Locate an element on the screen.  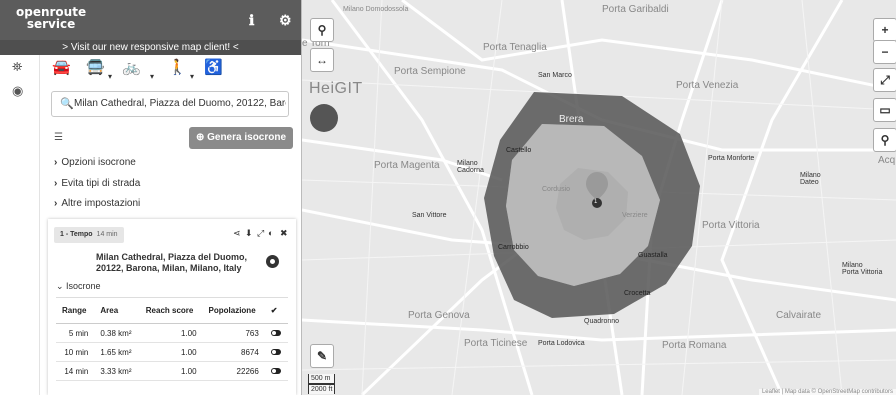
cell-population: 22266 is located at coordinates (233, 371).